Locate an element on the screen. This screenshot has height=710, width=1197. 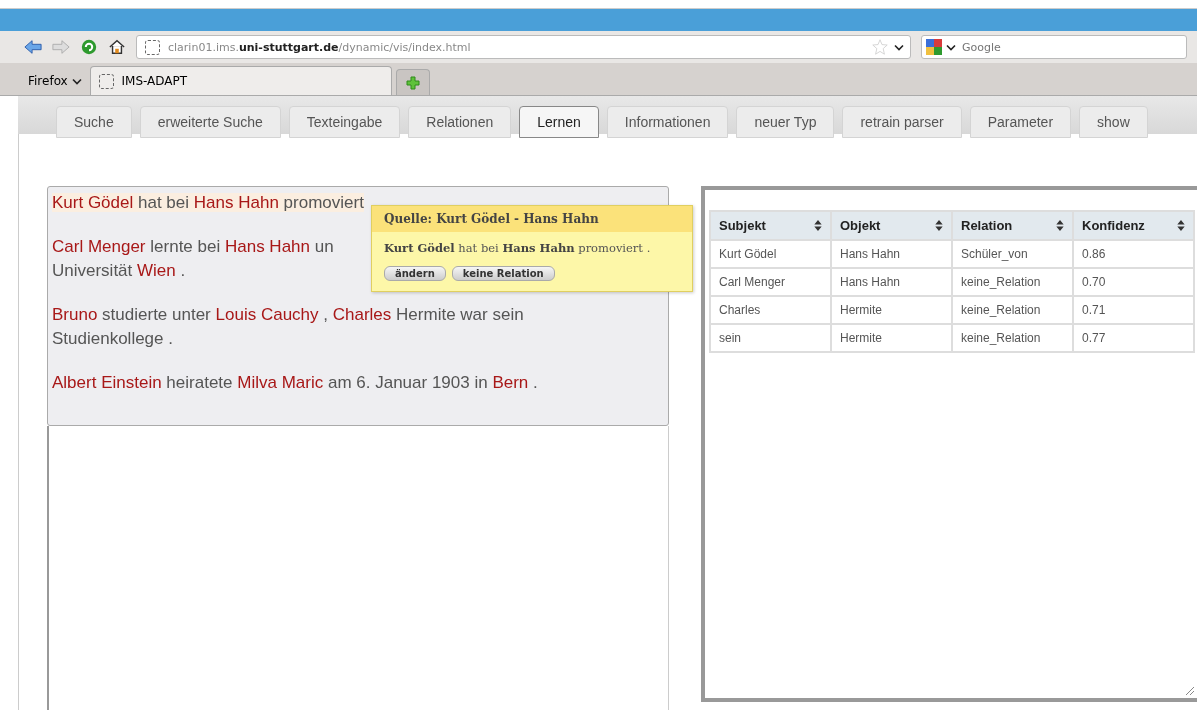
sentence-text: un is located at coordinates (324, 246).